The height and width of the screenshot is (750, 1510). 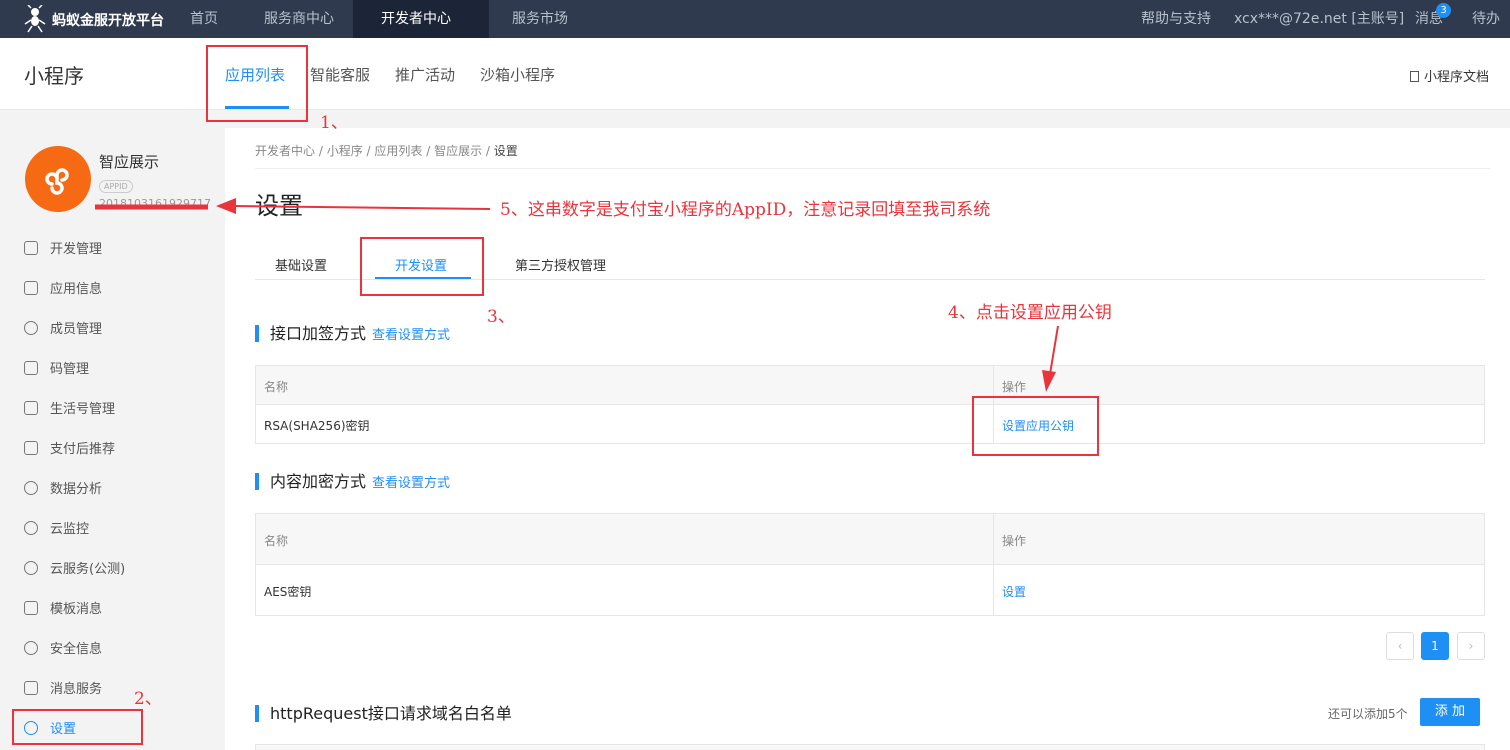 What do you see at coordinates (293, 206) in the screenshot?
I see `arrow-to-appid` at bounding box center [293, 206].